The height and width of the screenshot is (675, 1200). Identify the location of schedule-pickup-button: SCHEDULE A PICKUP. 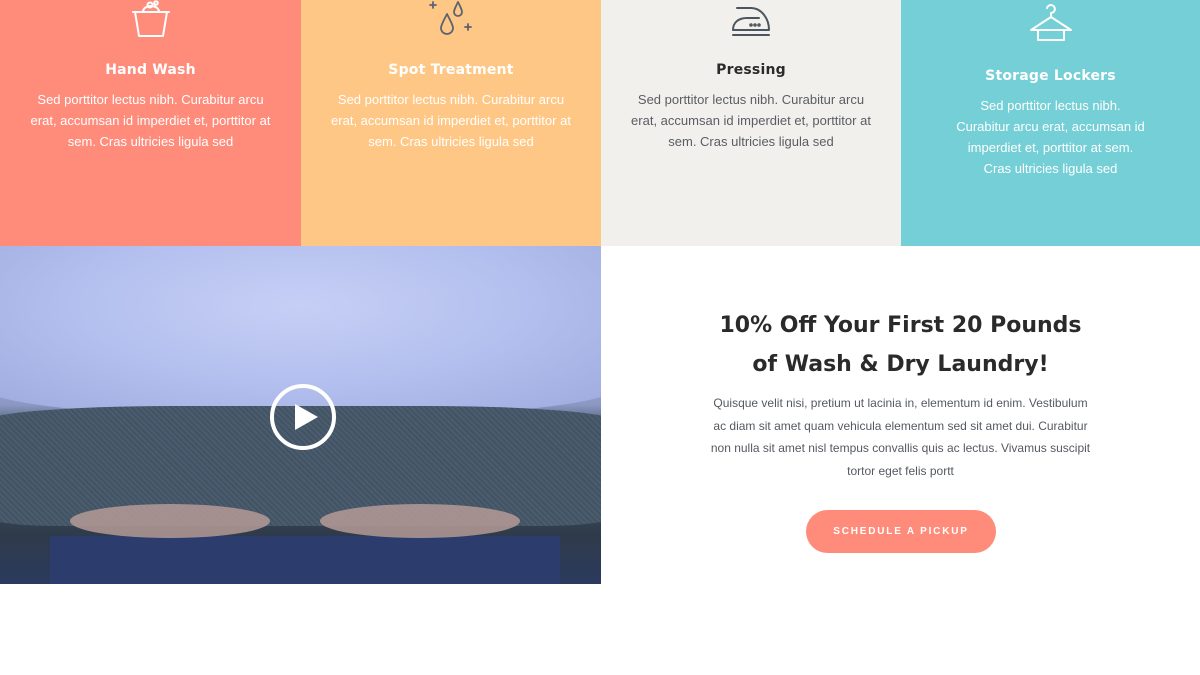
(901, 531).